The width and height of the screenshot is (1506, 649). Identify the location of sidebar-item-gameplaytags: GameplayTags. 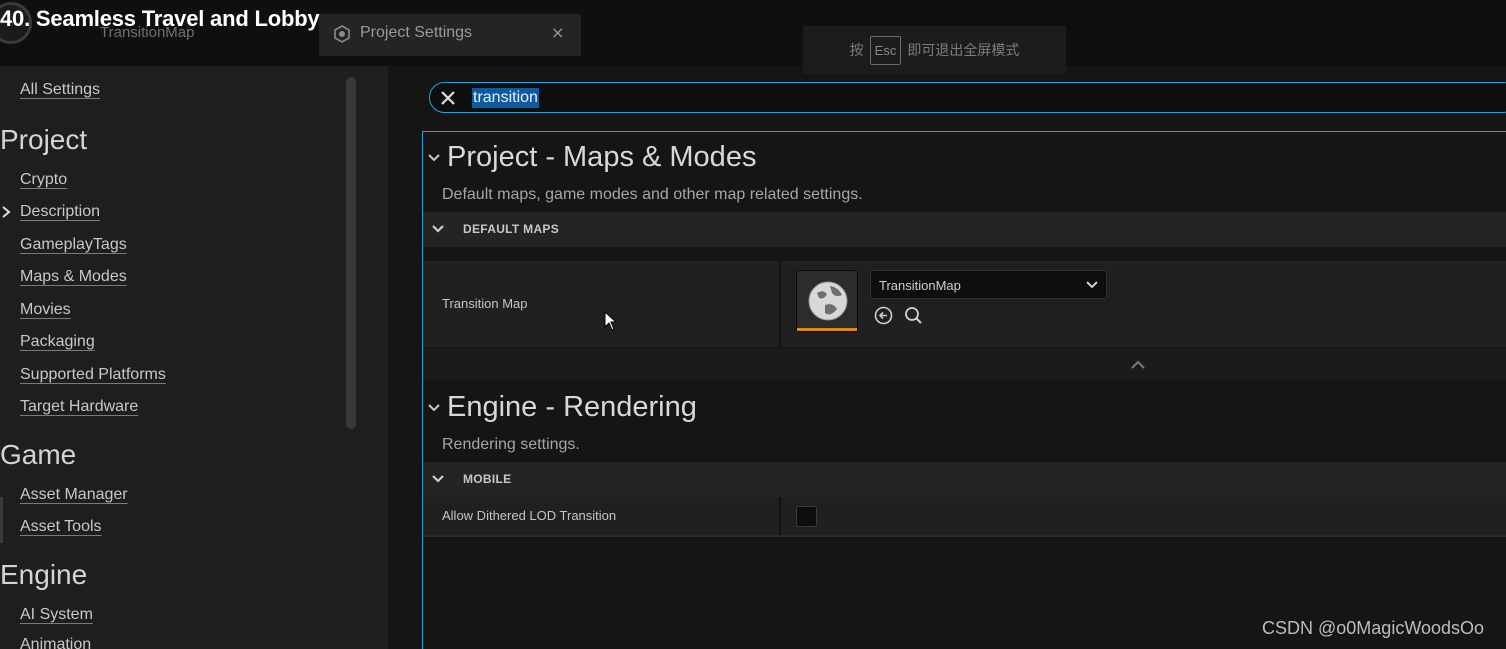
(73, 245).